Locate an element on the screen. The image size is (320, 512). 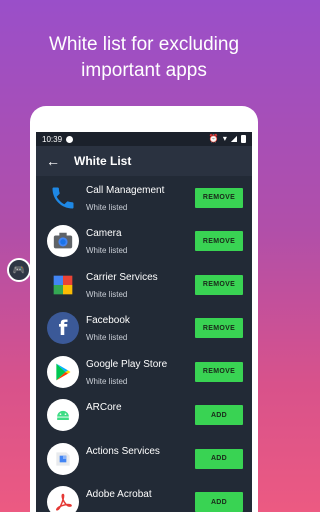
list-item: Google Play Store White listed REMOVE is located at coordinates (144, 372).